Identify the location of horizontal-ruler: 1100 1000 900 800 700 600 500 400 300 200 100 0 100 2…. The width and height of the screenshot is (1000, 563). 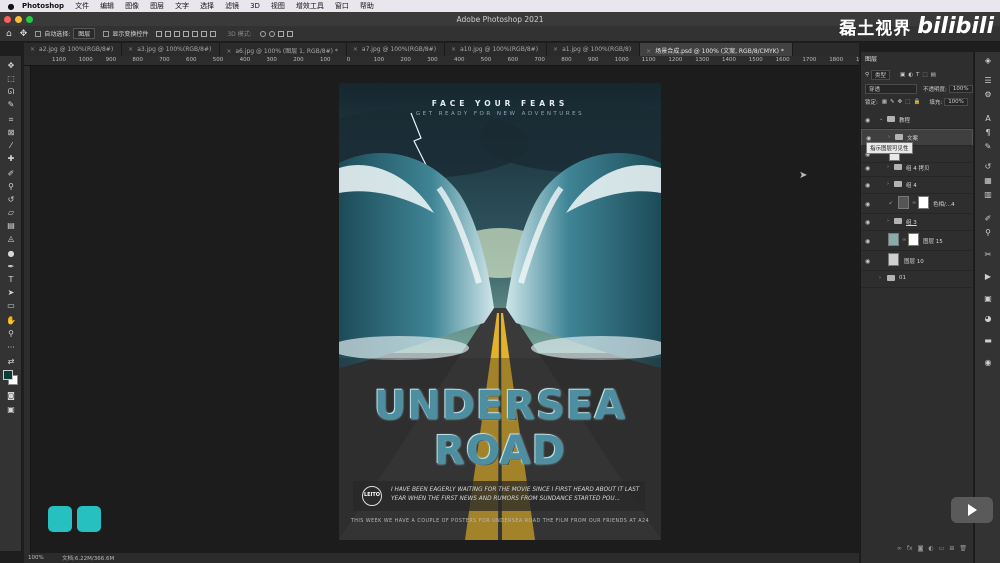
(447, 61).